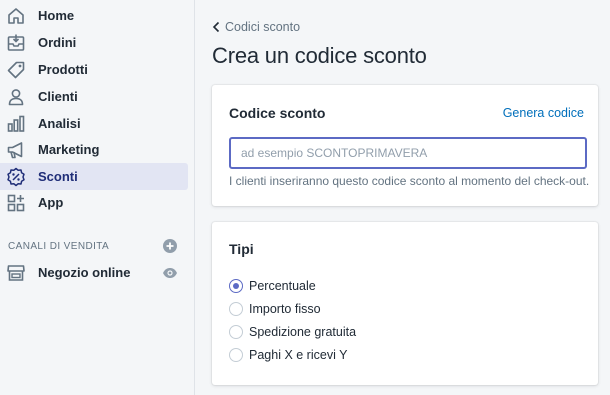 This screenshot has height=395, width=610. I want to click on page-title: Crea un codice sconto, so click(319, 55).